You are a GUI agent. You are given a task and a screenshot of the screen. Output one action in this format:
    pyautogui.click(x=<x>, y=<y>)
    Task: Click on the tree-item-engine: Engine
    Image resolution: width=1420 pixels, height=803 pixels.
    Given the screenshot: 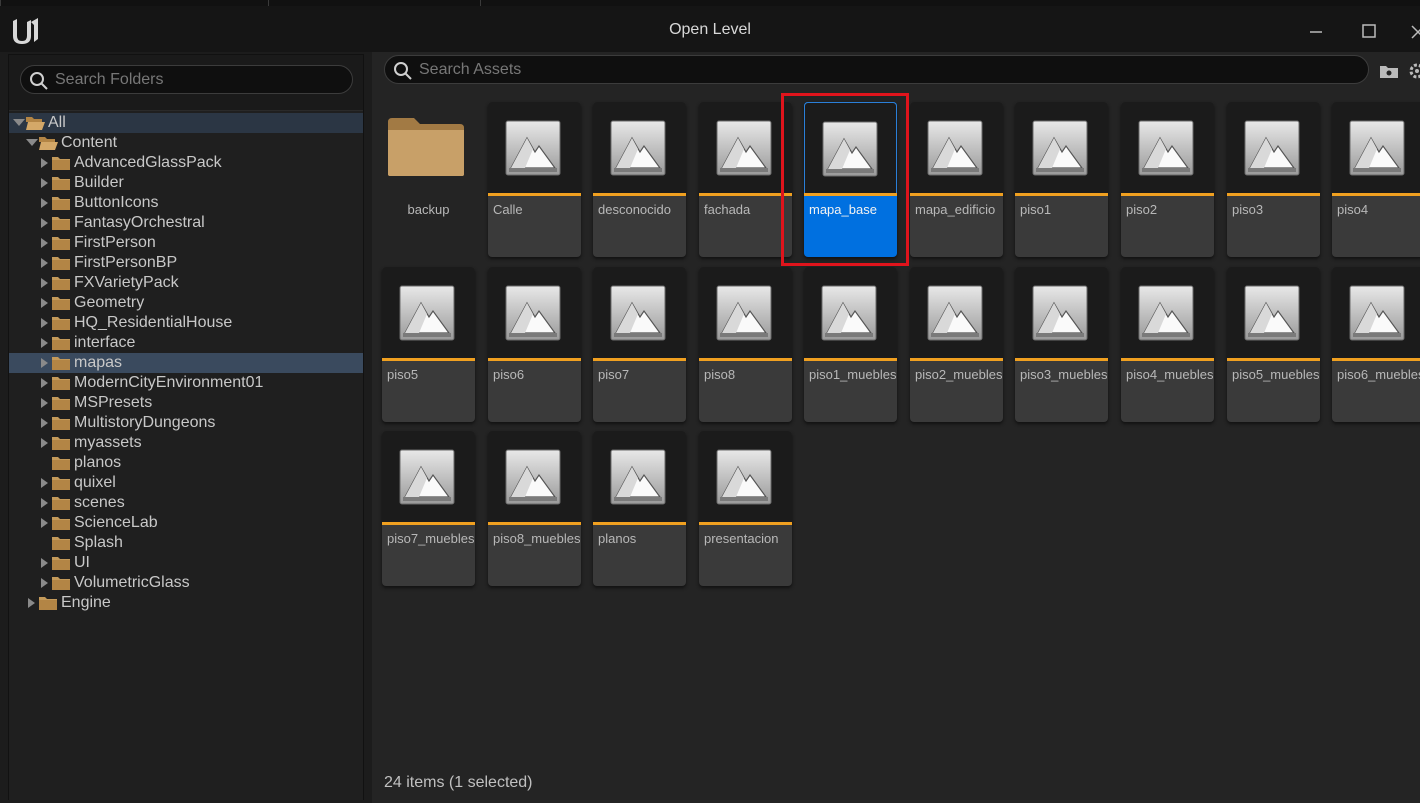 What is the action you would take?
    pyautogui.click(x=186, y=603)
    